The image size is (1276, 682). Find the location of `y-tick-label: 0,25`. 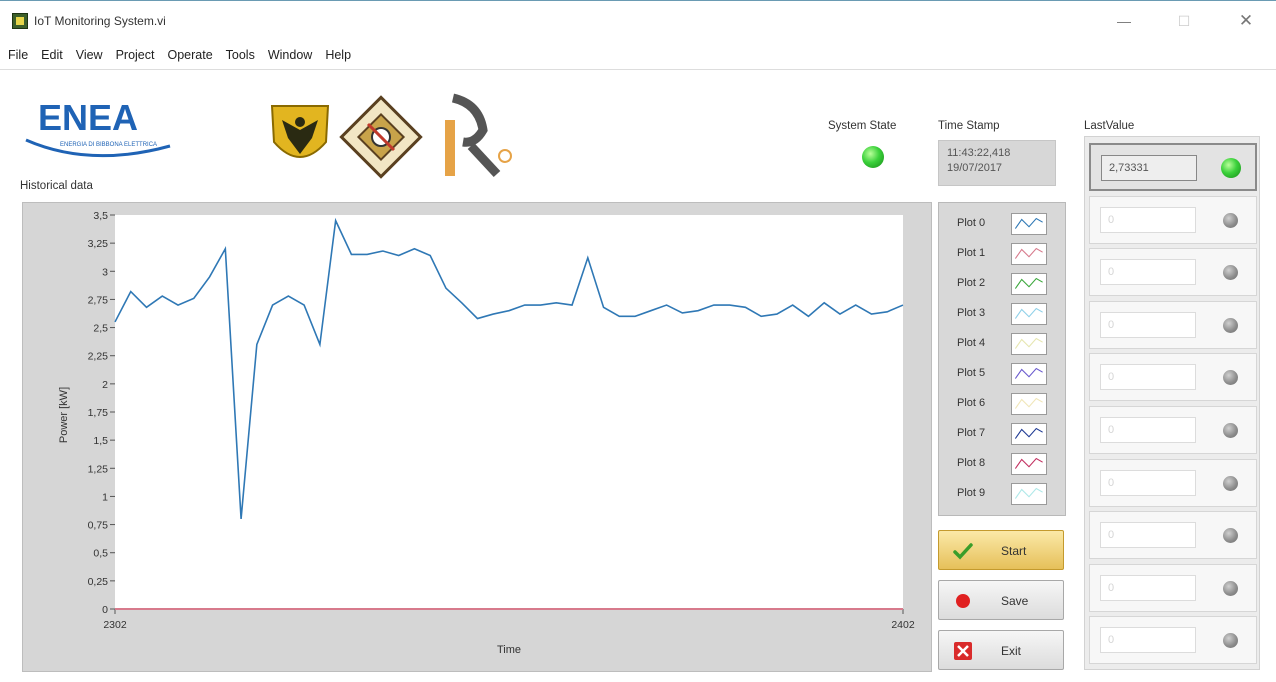

y-tick-label: 0,25 is located at coordinates (98, 582).